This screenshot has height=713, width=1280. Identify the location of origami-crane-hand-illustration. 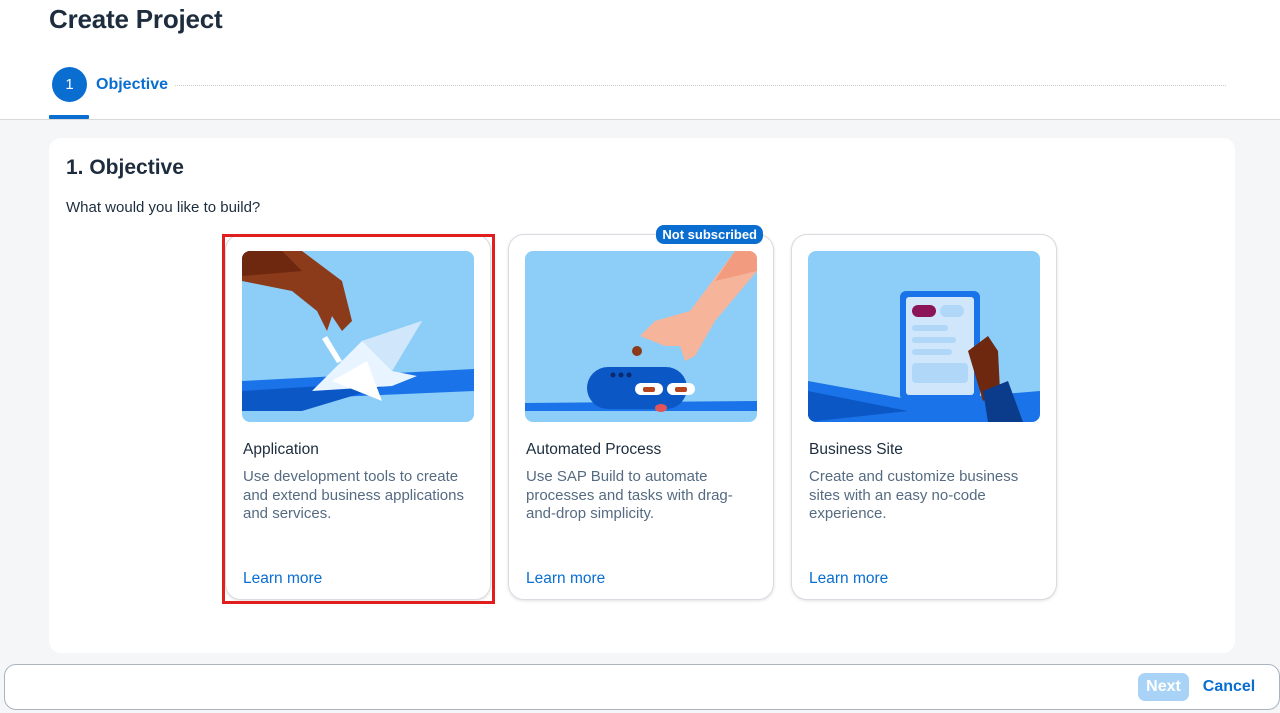
(358, 336).